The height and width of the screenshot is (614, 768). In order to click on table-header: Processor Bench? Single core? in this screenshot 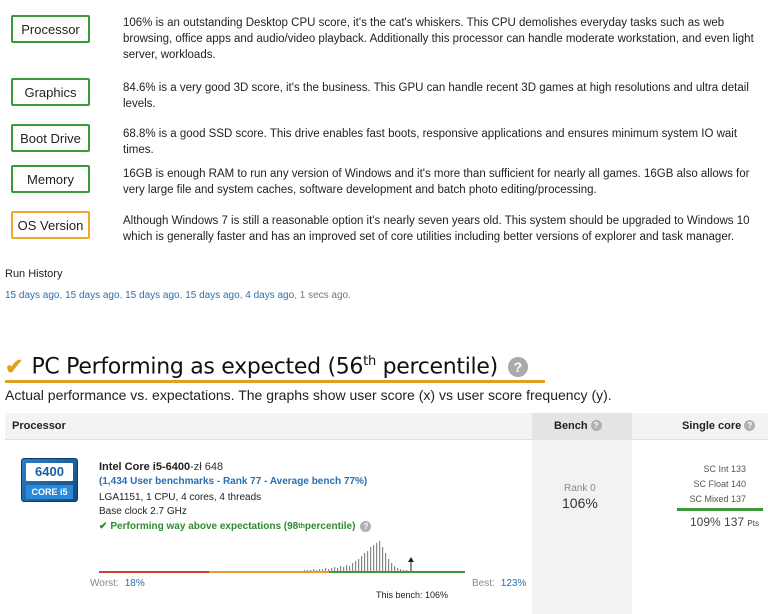, I will do `click(386, 426)`.